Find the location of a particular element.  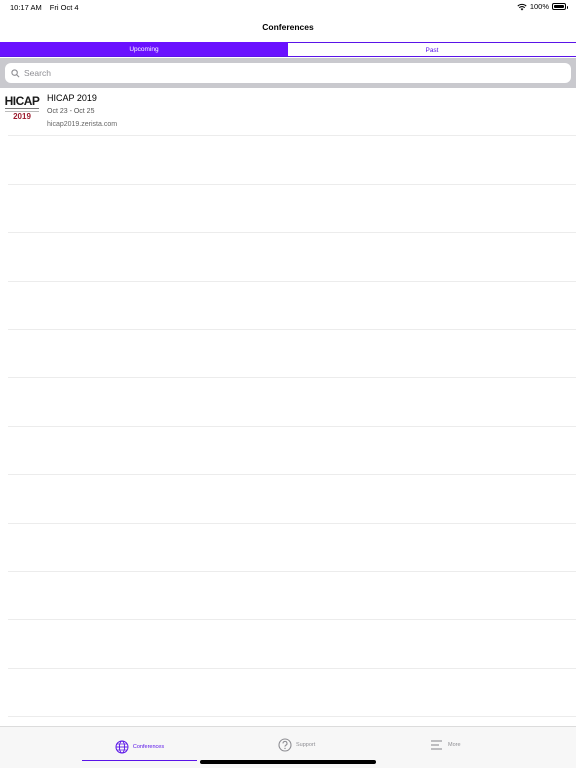

logo-text: HICAP is located at coordinates (22, 101).